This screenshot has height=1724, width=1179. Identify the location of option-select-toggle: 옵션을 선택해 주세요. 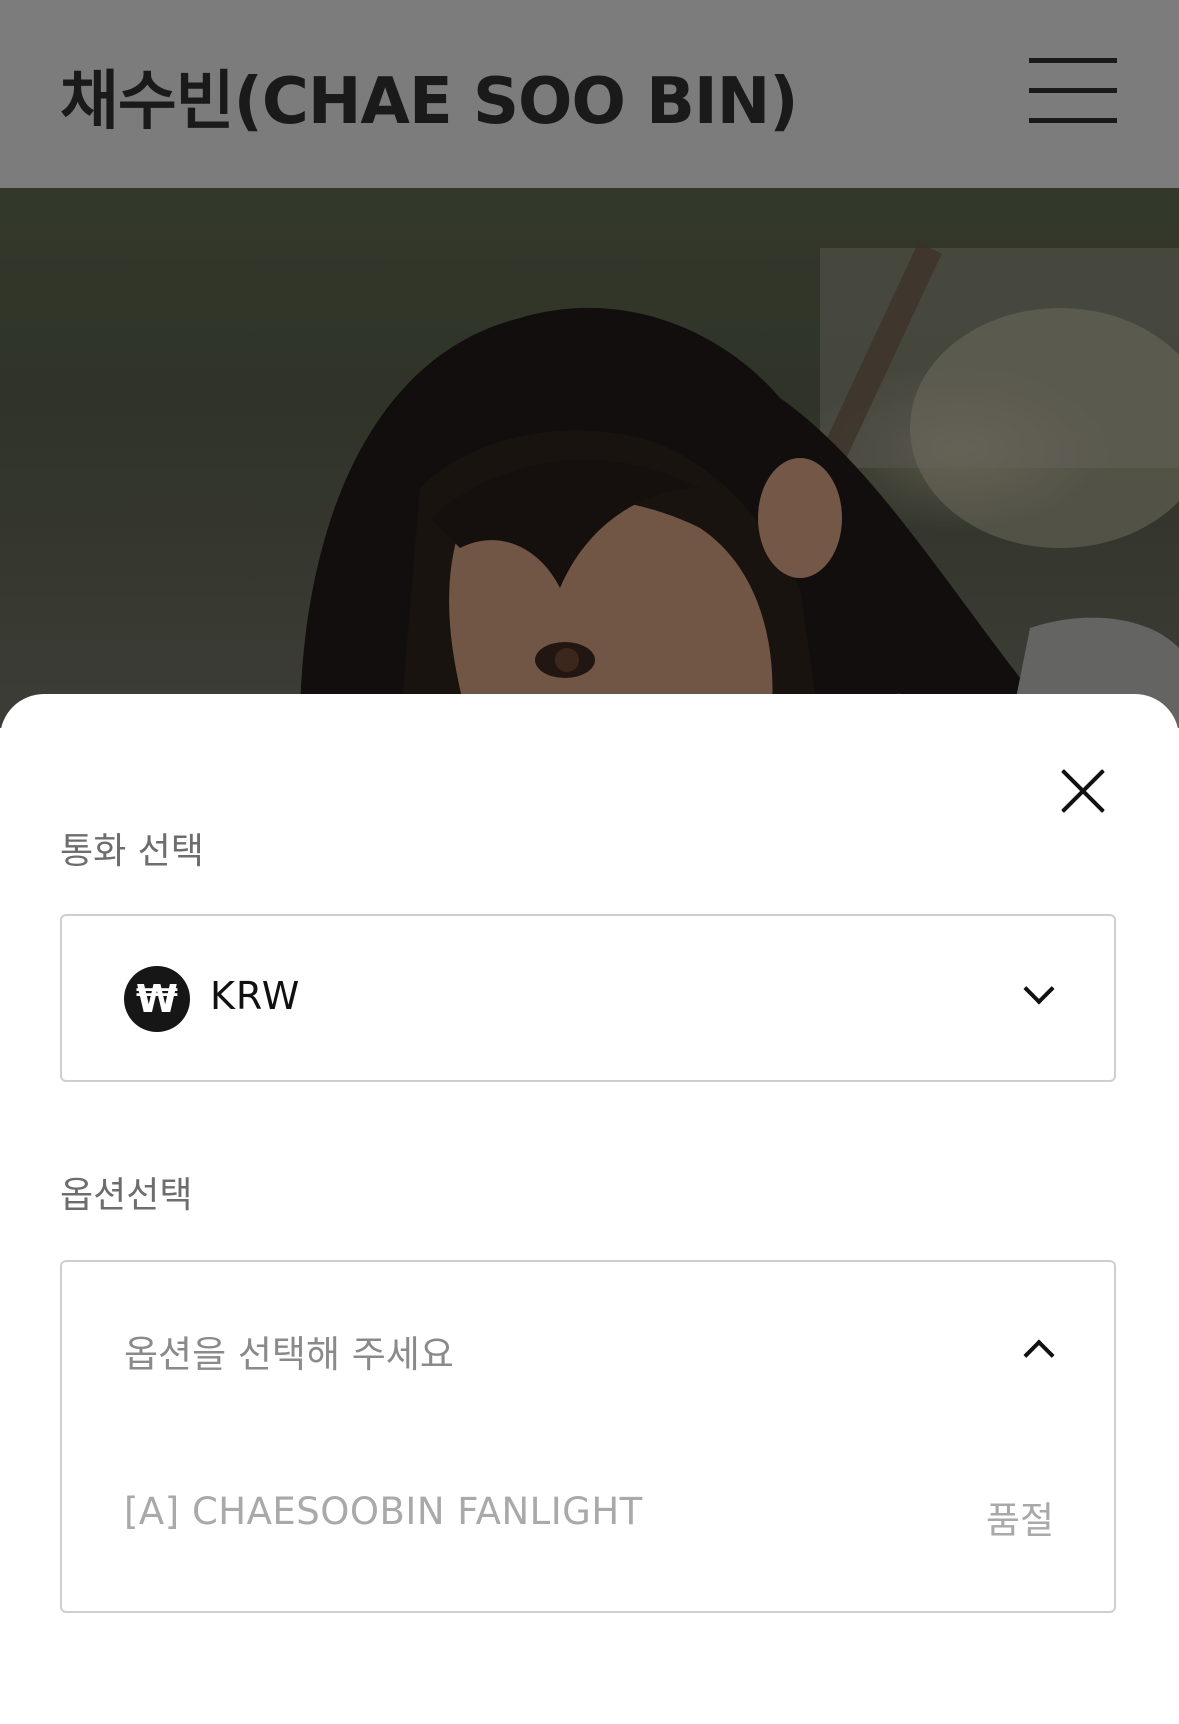
(588, 1347).